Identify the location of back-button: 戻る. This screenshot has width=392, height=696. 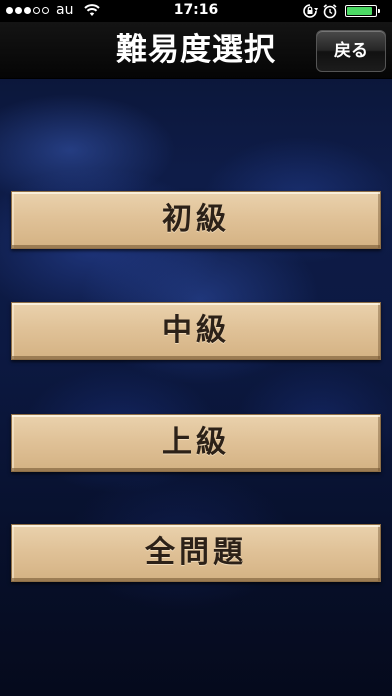
(351, 51).